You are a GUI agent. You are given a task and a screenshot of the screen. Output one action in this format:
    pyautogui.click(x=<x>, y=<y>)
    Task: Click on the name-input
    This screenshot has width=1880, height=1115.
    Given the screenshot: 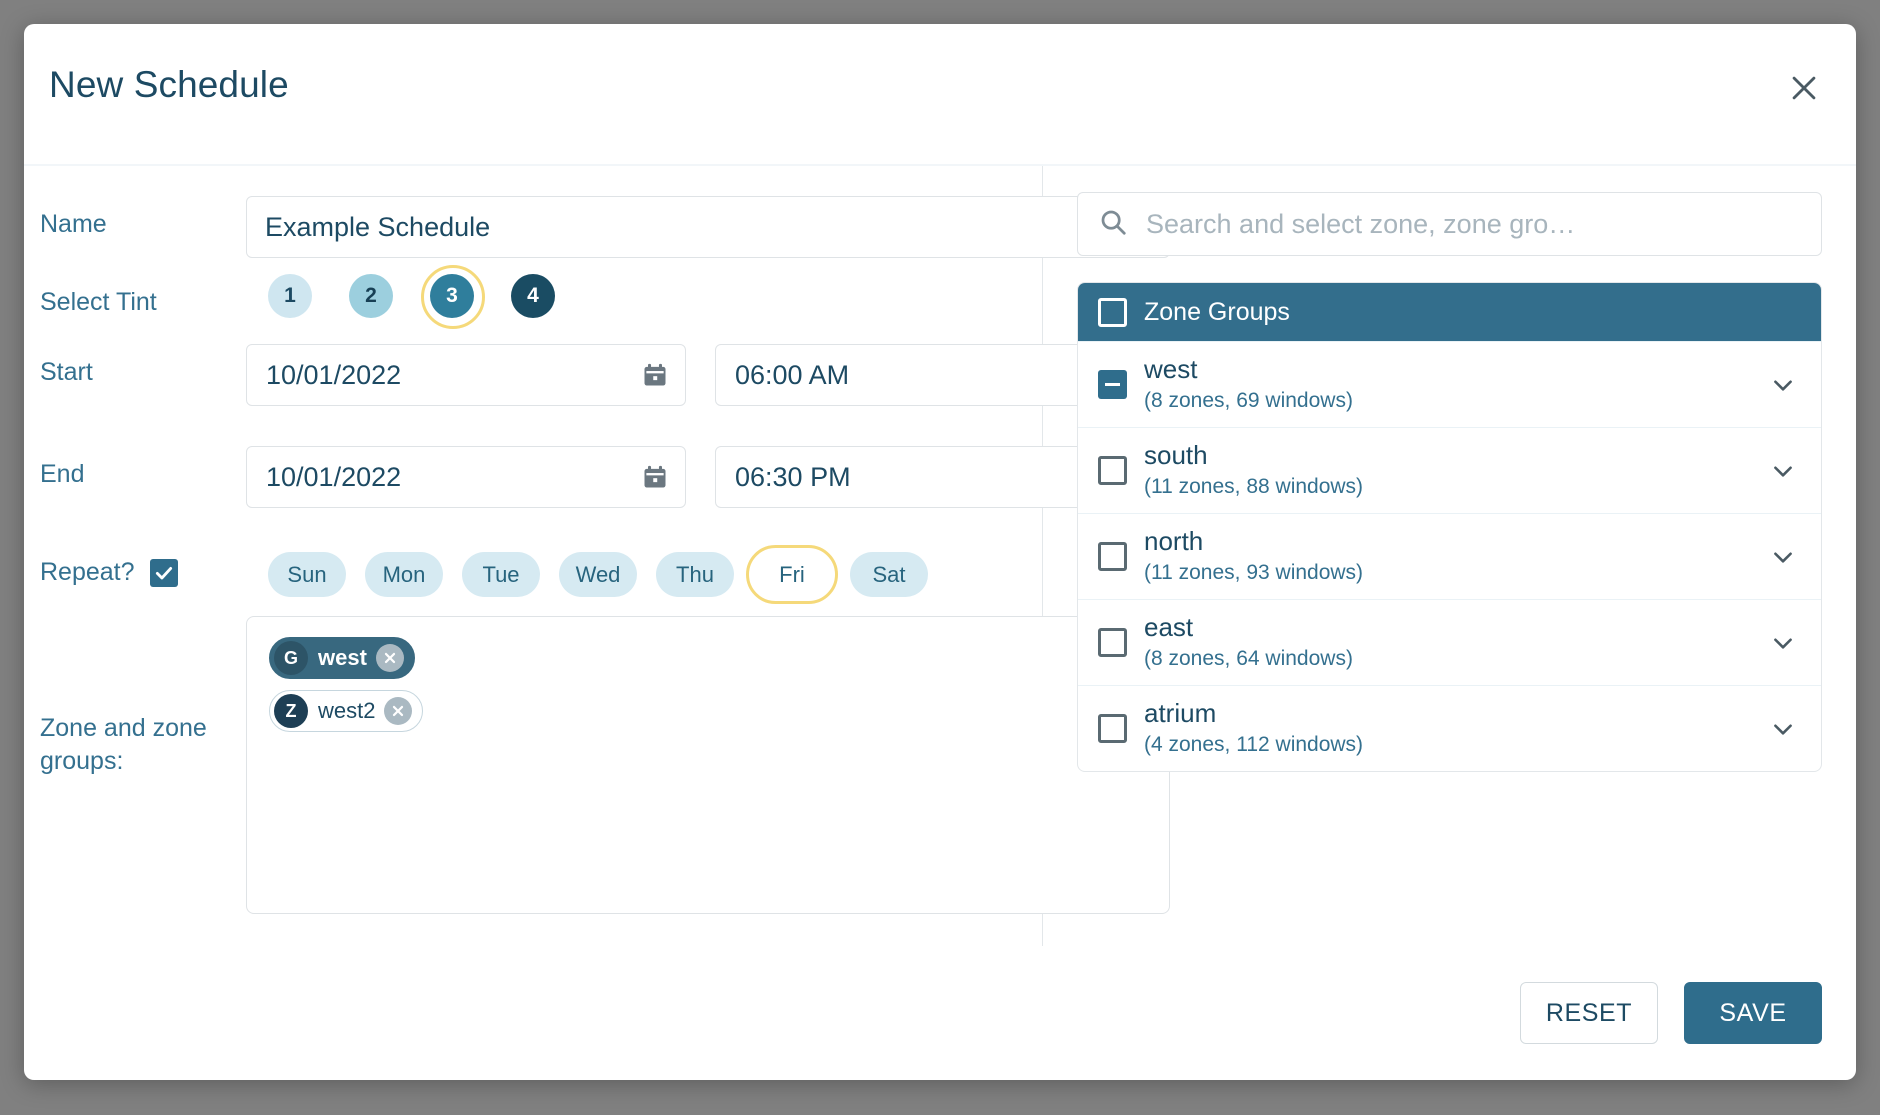 What is the action you would take?
    pyautogui.click(x=708, y=227)
    